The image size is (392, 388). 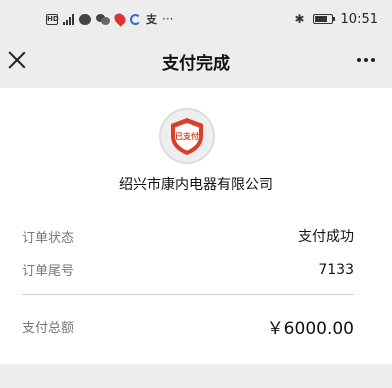 I want to click on merchant-logo: 已支付, so click(x=187, y=136).